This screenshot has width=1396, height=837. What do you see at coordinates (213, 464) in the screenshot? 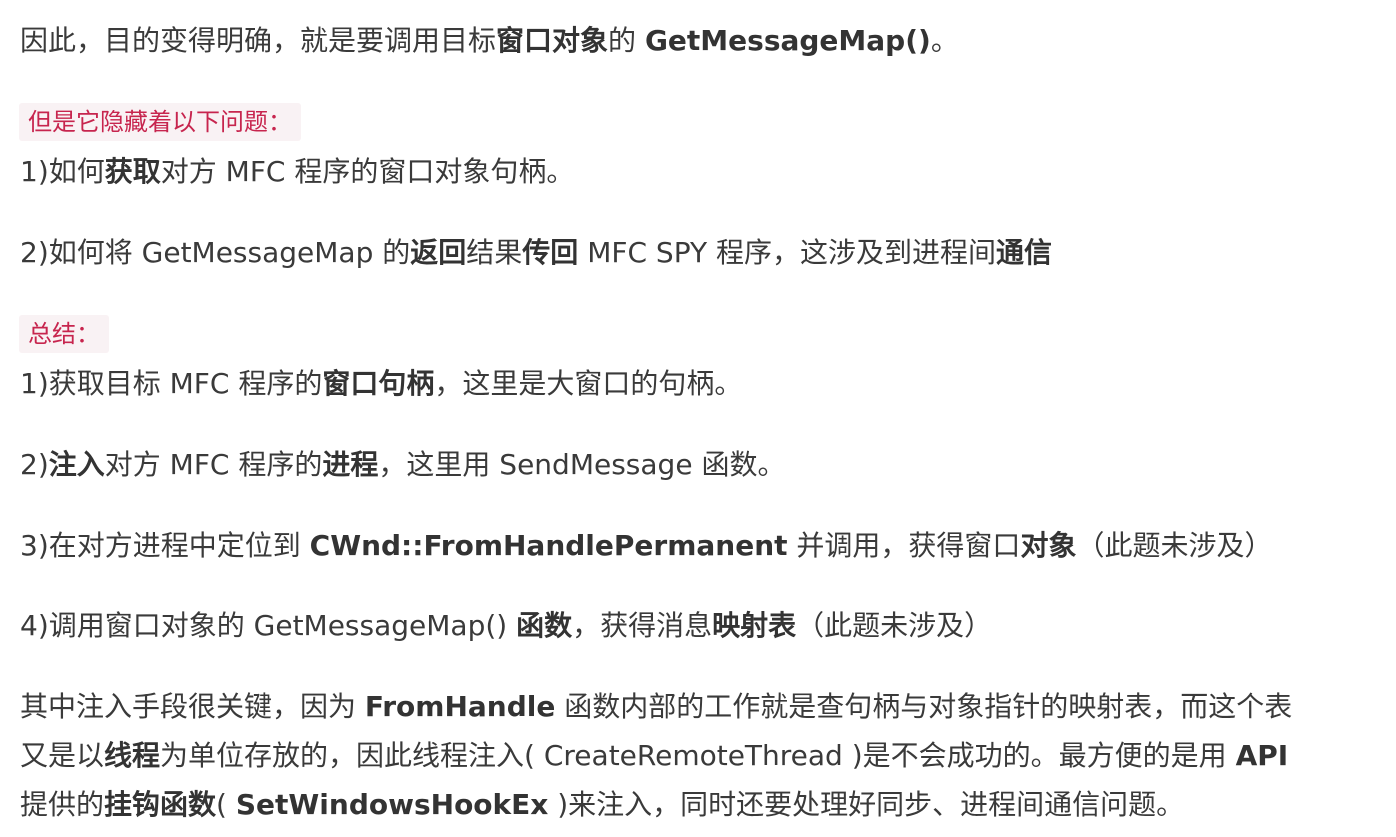
I see `summary-2-text-2: 对方 MFC 程序的` at bounding box center [213, 464].